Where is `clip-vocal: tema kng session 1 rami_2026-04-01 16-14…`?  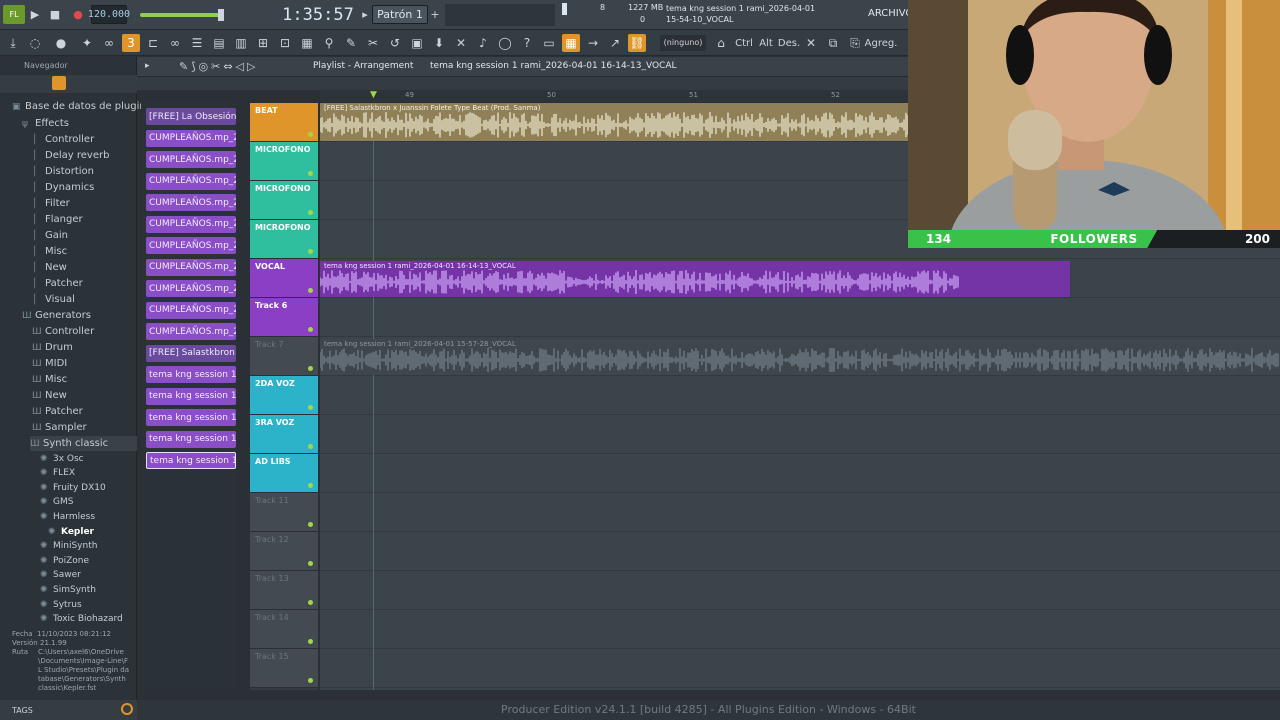
clip-vocal: tema kng session 1 rami_2026-04-01 16-14… is located at coordinates (695, 279).